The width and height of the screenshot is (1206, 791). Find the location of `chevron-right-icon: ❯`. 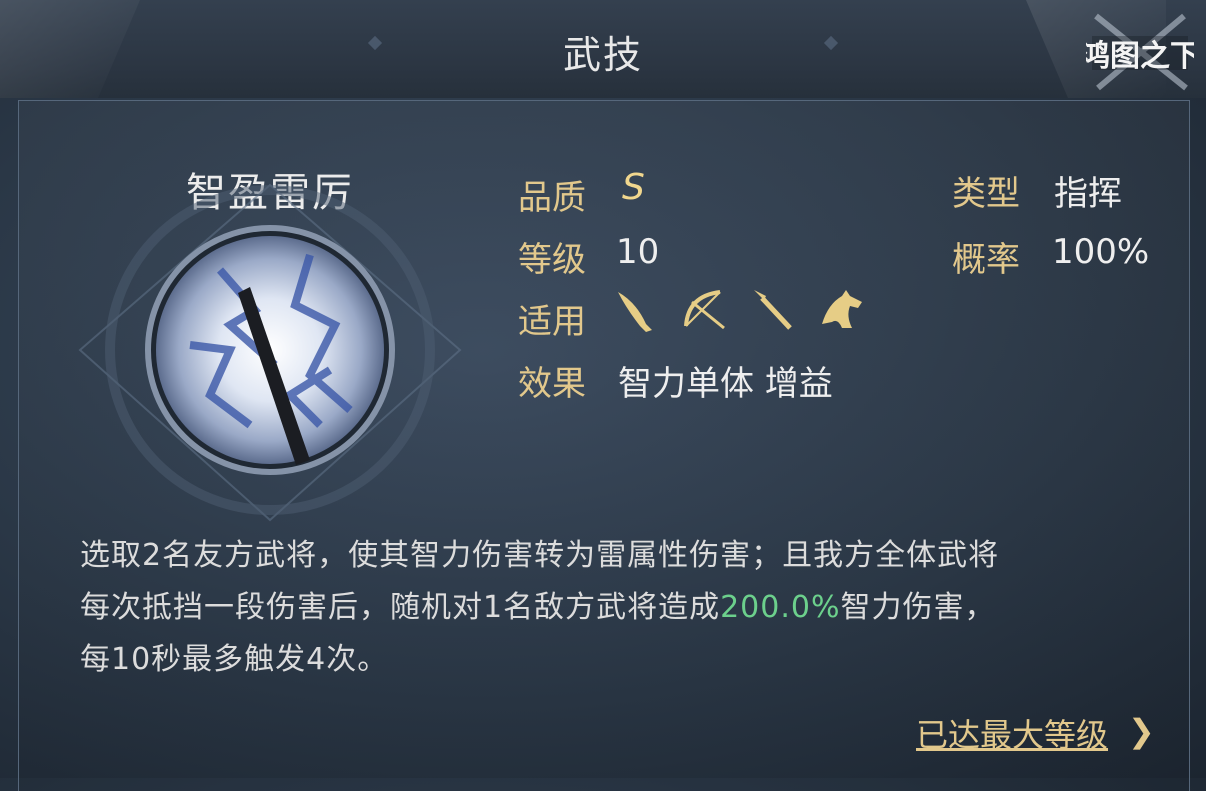

chevron-right-icon: ❯ is located at coordinates (1141, 731).